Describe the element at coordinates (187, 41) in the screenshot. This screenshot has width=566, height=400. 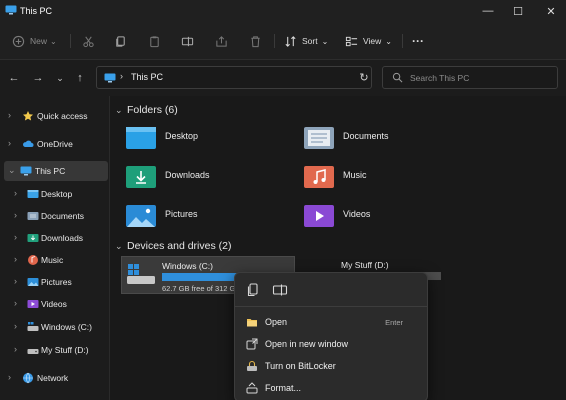
I see `rename-button` at that location.